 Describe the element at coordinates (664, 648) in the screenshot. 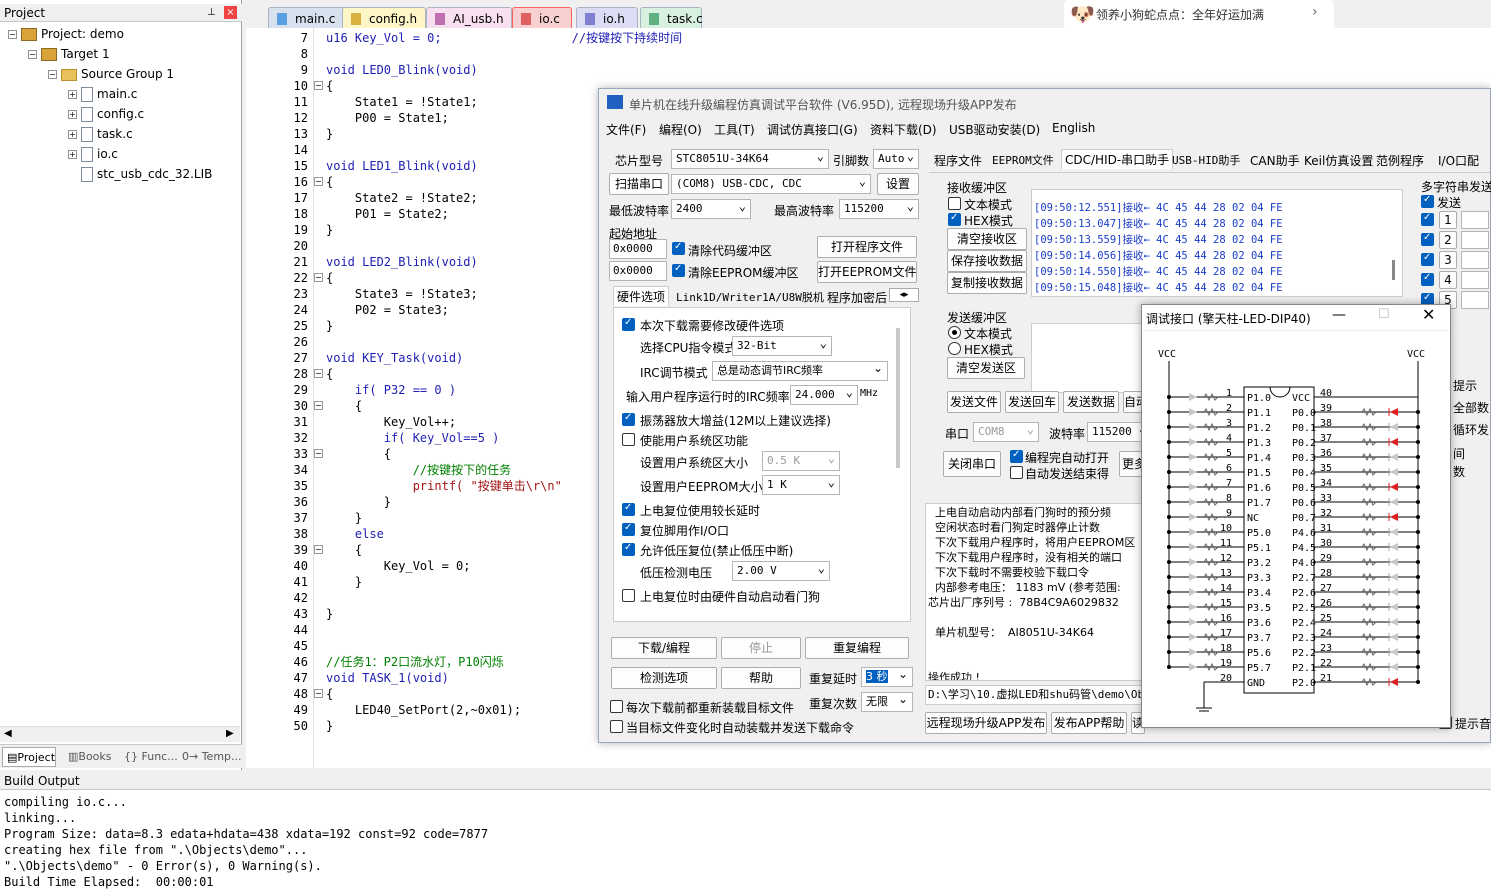

I see `download-button: 下载/编程` at that location.